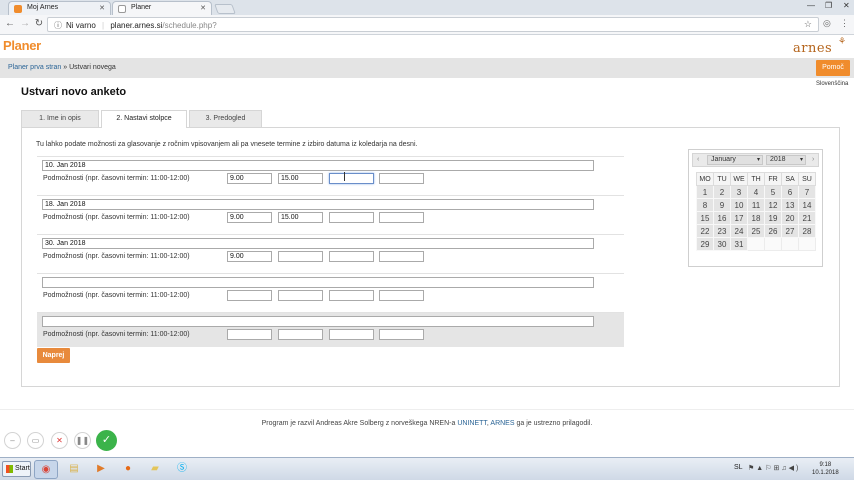 The height and width of the screenshot is (480, 854). What do you see at coordinates (225, 118) in the screenshot?
I see `tab-preview: 3. Predogled` at bounding box center [225, 118].